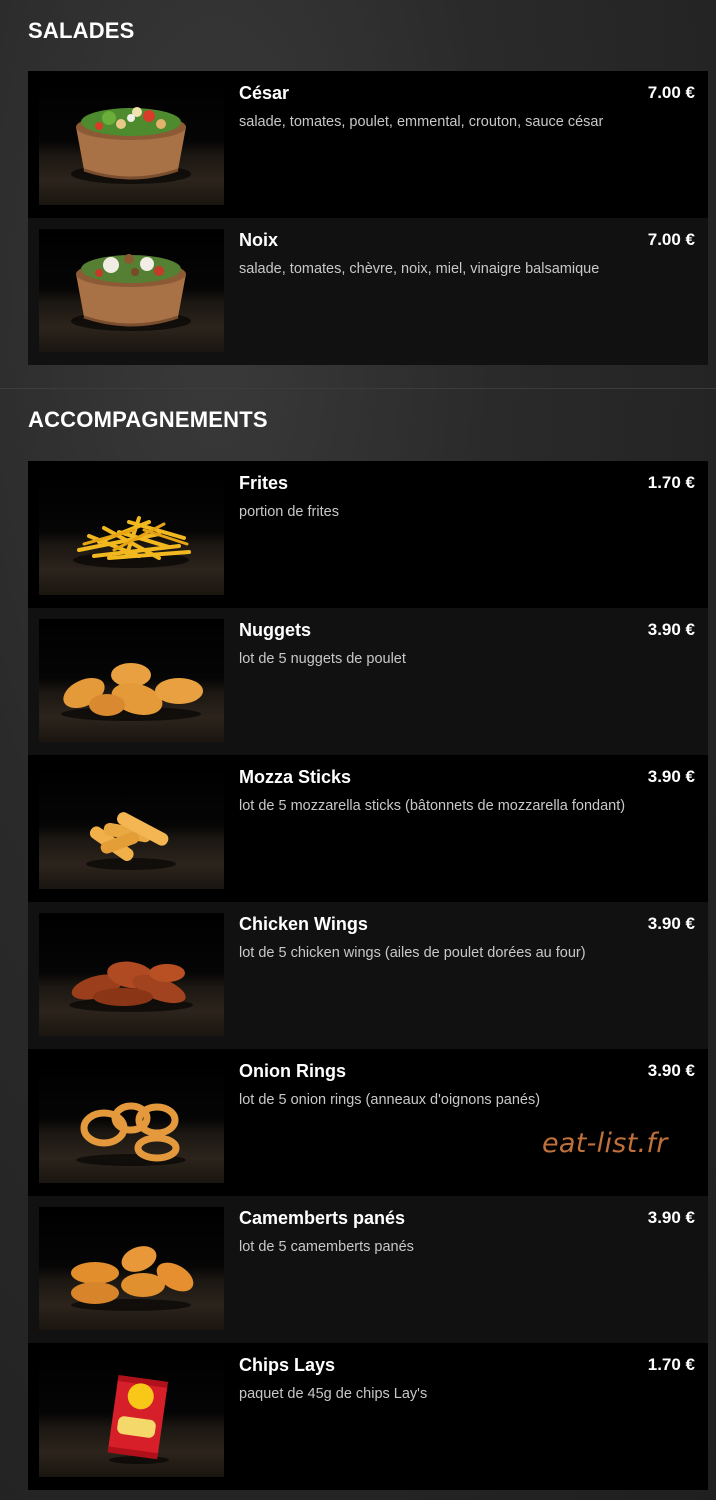 The image size is (716, 1500). I want to click on walnut-salad-image, so click(131, 290).